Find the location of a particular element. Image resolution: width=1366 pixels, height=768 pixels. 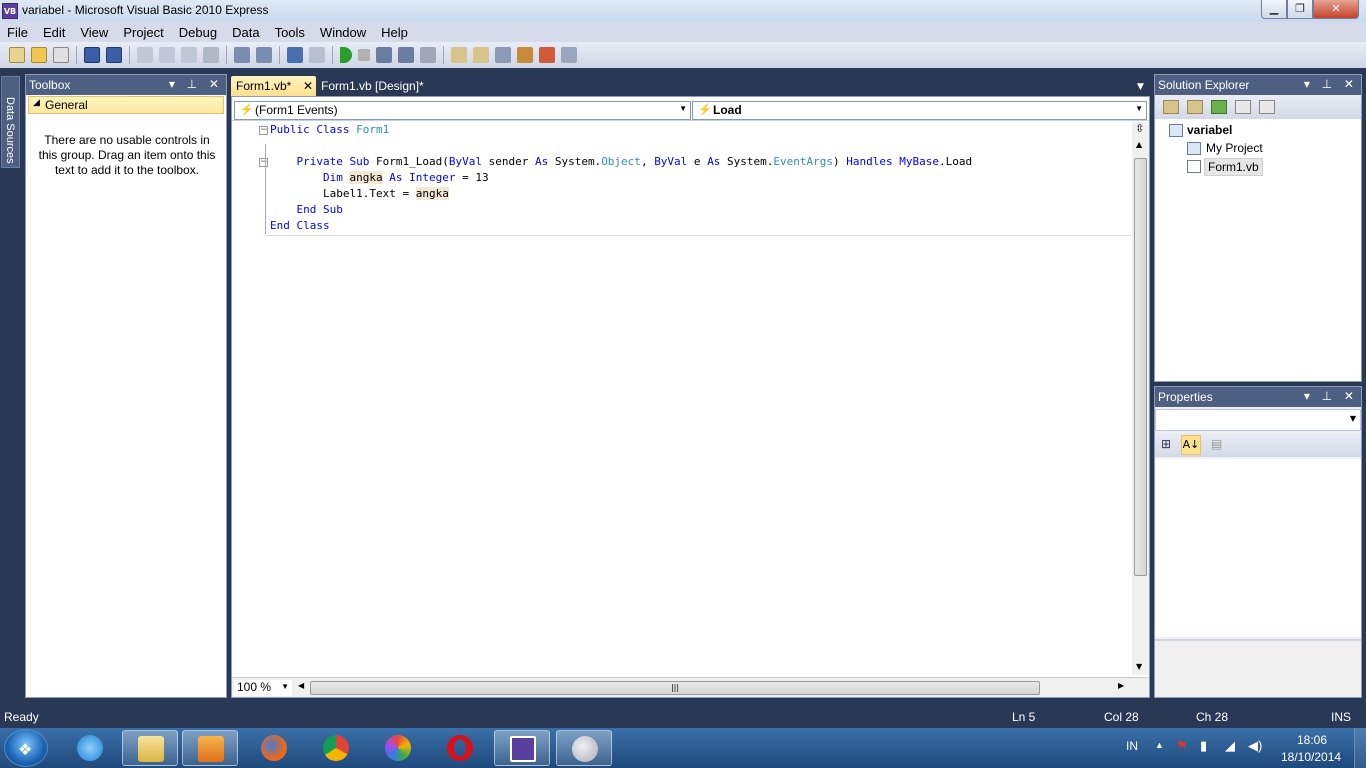

object-selector-combo: ▼ is located at coordinates (1258, 420).